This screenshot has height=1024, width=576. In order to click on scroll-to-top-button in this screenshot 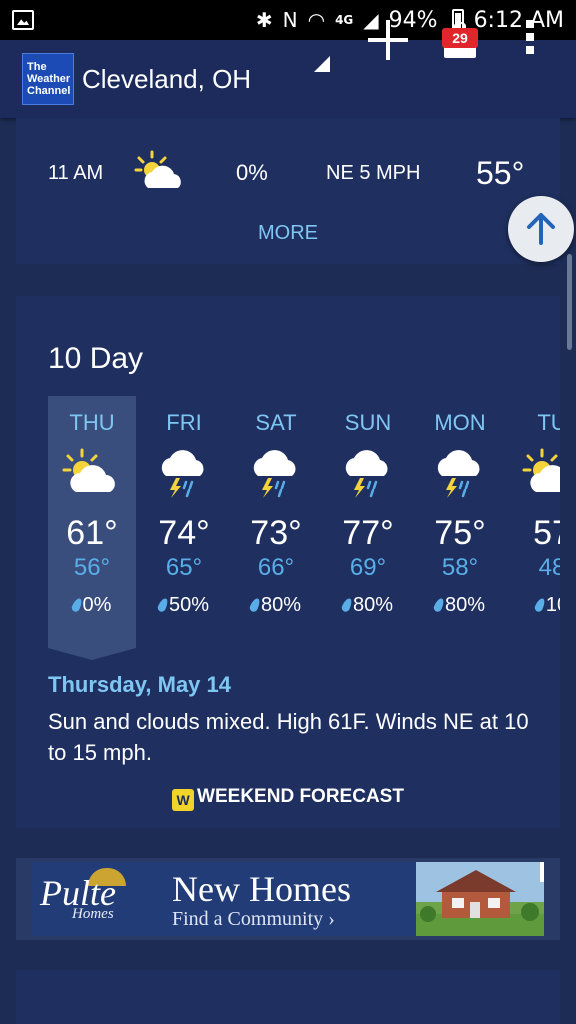, I will do `click(541, 229)`.